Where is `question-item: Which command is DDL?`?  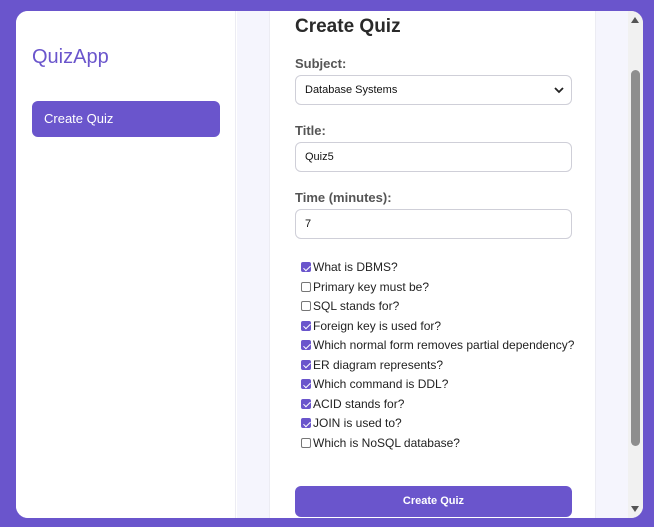
question-item: Which command is DDL? is located at coordinates (437, 384).